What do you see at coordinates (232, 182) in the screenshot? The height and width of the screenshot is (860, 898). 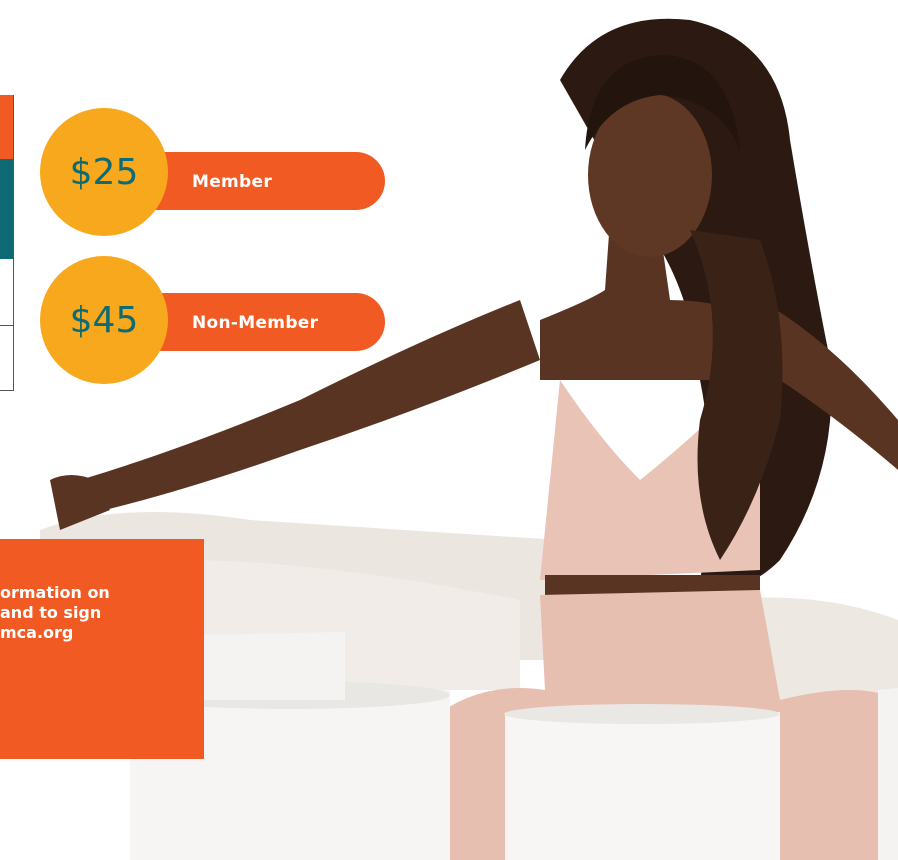 I see `member-label: Member` at bounding box center [232, 182].